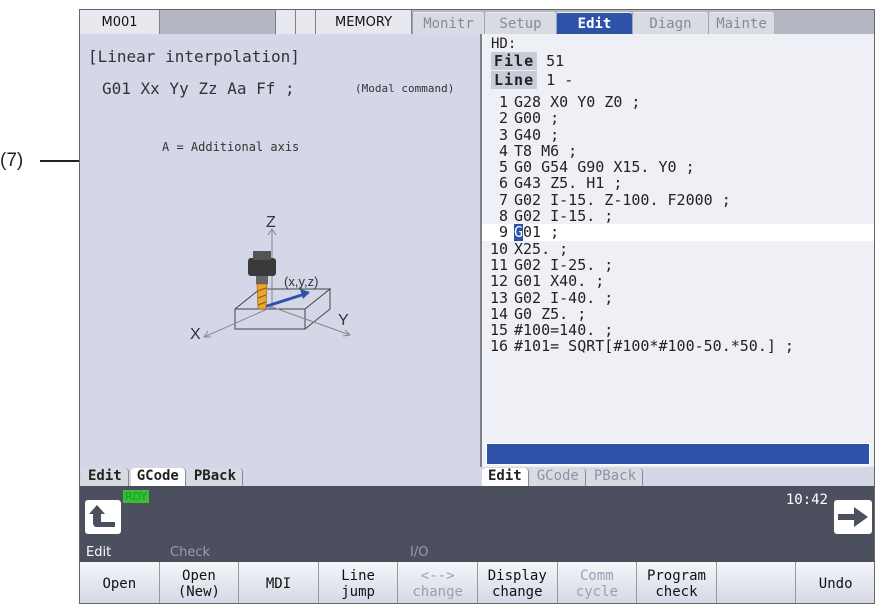  What do you see at coordinates (678, 281) in the screenshot?
I see `code-line: 12 G01 X40. ;` at bounding box center [678, 281].